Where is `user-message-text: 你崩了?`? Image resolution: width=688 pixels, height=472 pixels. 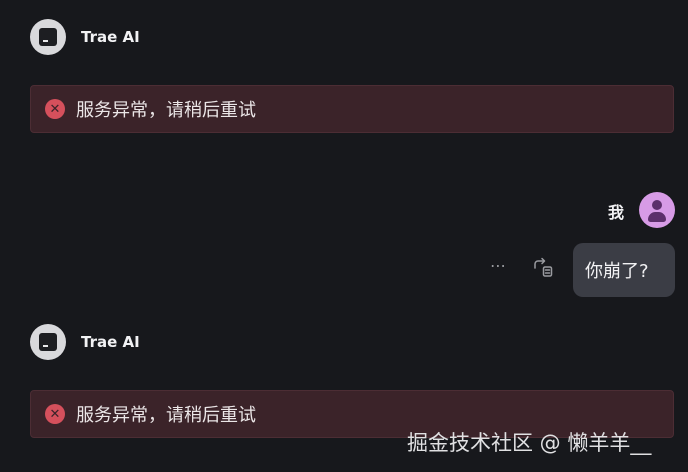 user-message-text: 你崩了? is located at coordinates (617, 271).